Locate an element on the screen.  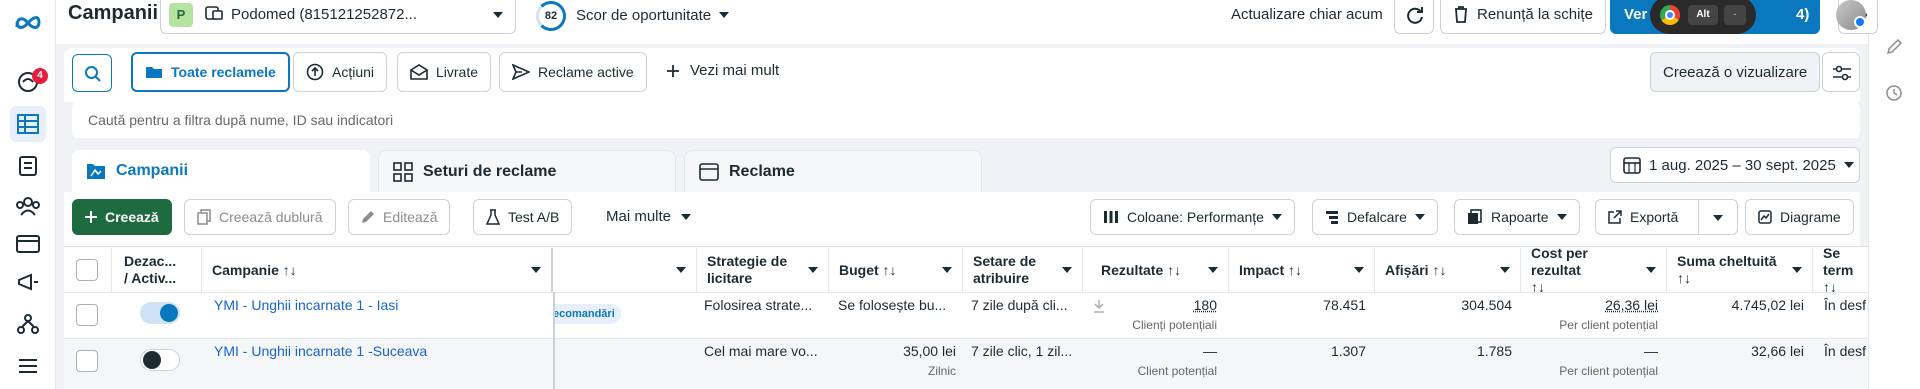
reports-icon is located at coordinates (1475, 216).